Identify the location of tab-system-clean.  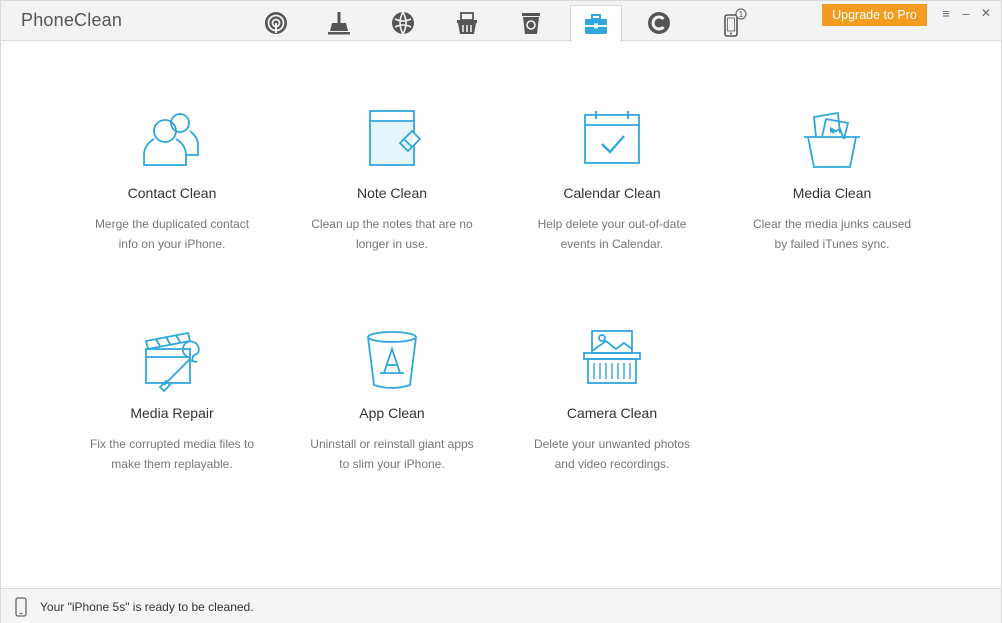
(339, 23).